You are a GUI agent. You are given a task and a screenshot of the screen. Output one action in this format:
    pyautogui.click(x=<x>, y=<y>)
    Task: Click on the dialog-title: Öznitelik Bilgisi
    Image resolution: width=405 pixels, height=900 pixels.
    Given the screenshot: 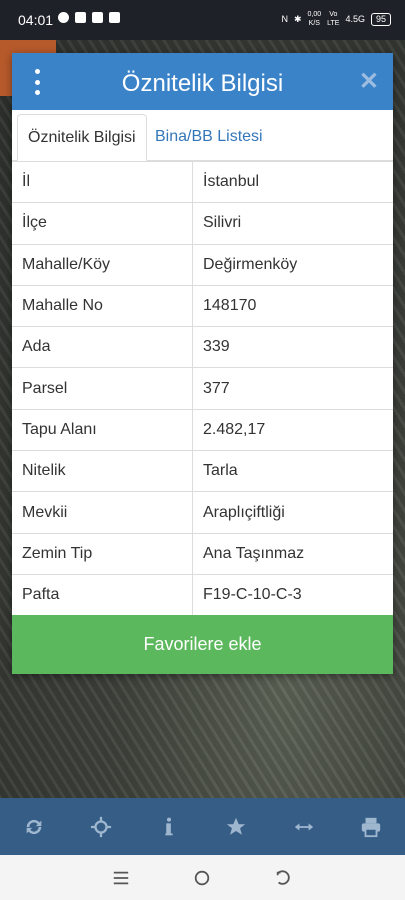 What is the action you would take?
    pyautogui.click(x=202, y=83)
    